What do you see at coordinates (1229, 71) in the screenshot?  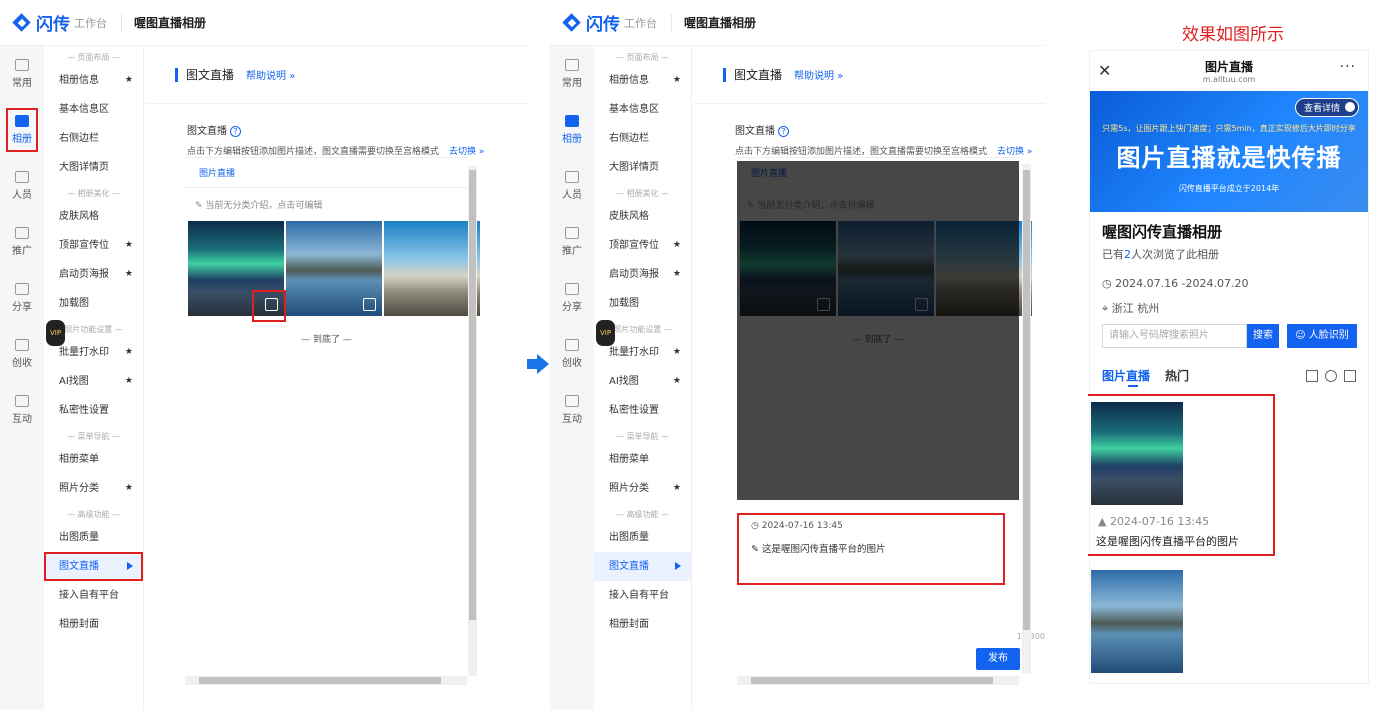 I see `mobile-header: ✕ 图片直播 m.alltuu.com ···` at bounding box center [1229, 71].